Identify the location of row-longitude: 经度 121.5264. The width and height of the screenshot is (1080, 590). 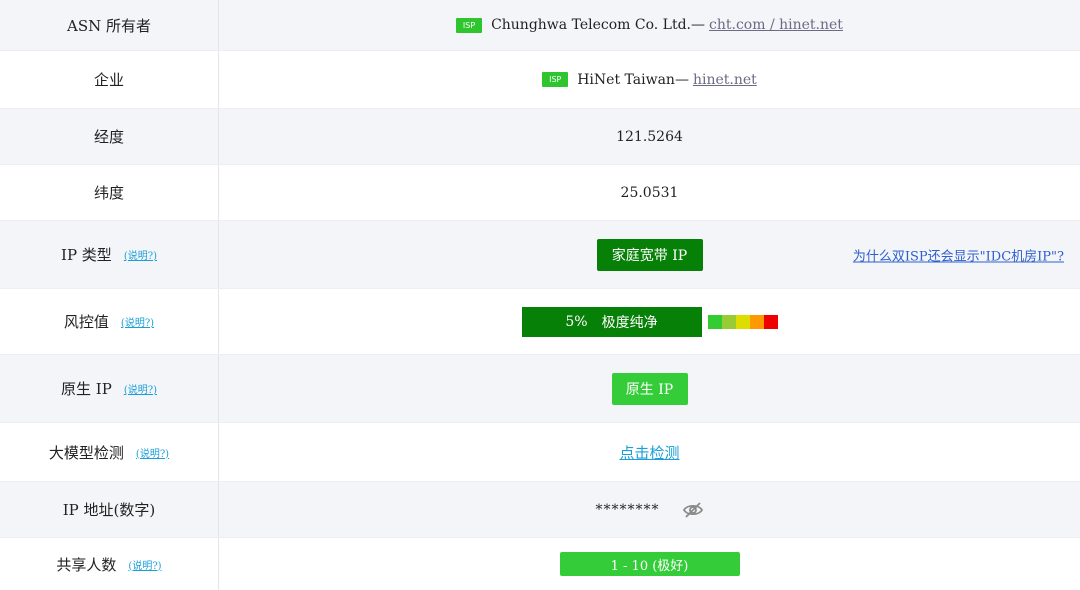
(540, 137).